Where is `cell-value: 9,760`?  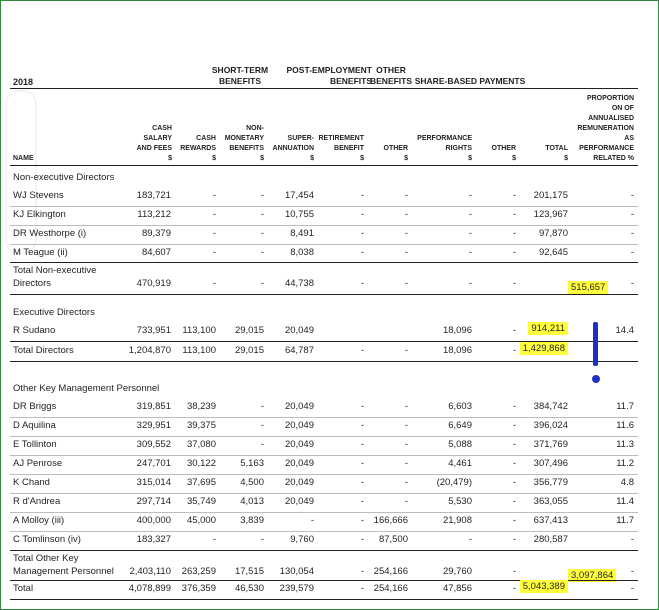 cell-value: 9,760 is located at coordinates (302, 539).